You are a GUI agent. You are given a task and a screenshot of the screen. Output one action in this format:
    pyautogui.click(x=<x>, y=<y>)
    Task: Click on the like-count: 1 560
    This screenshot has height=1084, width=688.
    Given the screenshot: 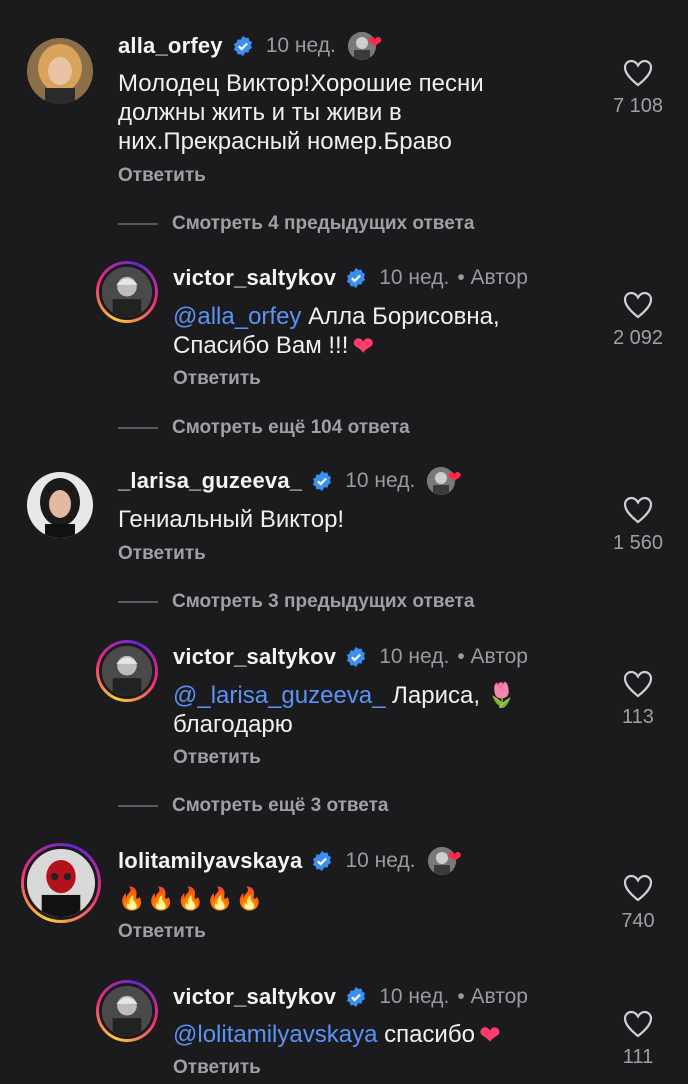 What is the action you would take?
    pyautogui.click(x=638, y=543)
    